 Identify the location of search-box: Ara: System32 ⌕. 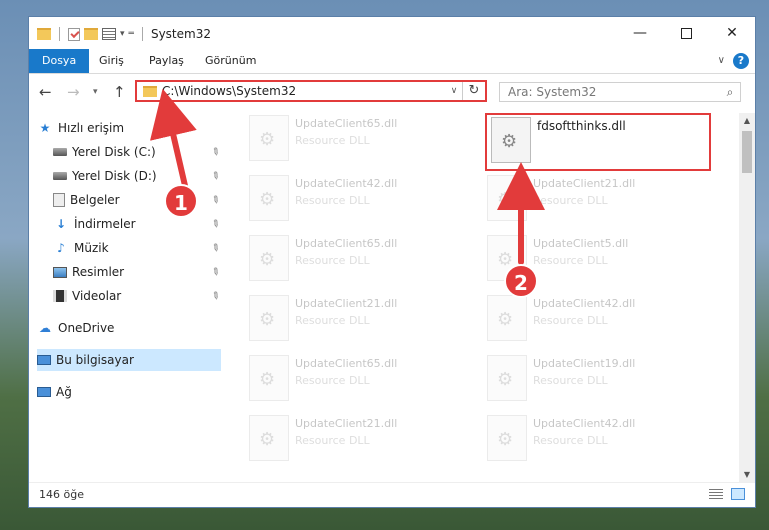
(620, 92).